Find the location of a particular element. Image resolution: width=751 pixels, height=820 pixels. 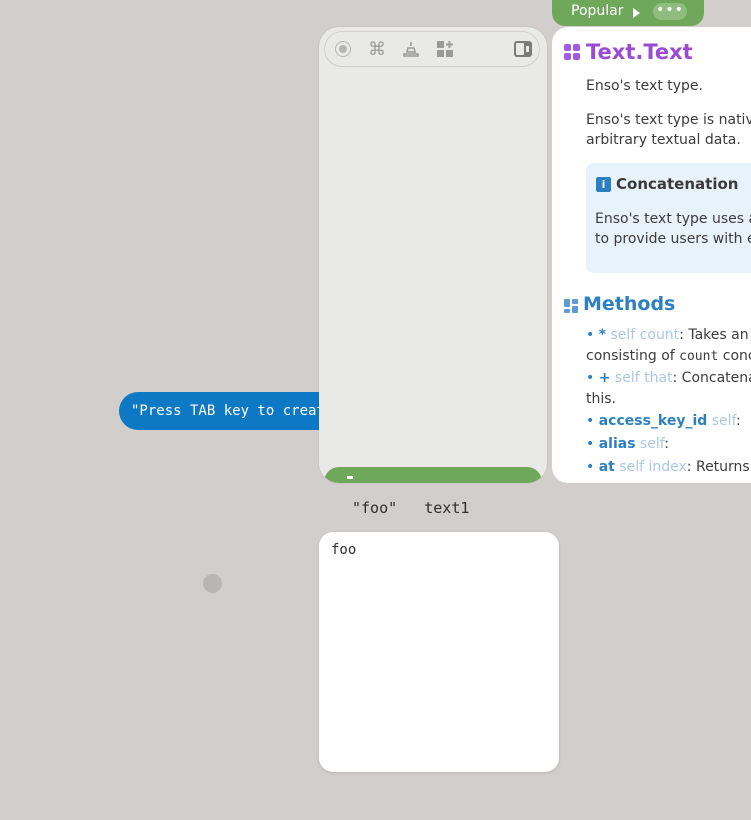

methods-icon is located at coordinates (571, 306).